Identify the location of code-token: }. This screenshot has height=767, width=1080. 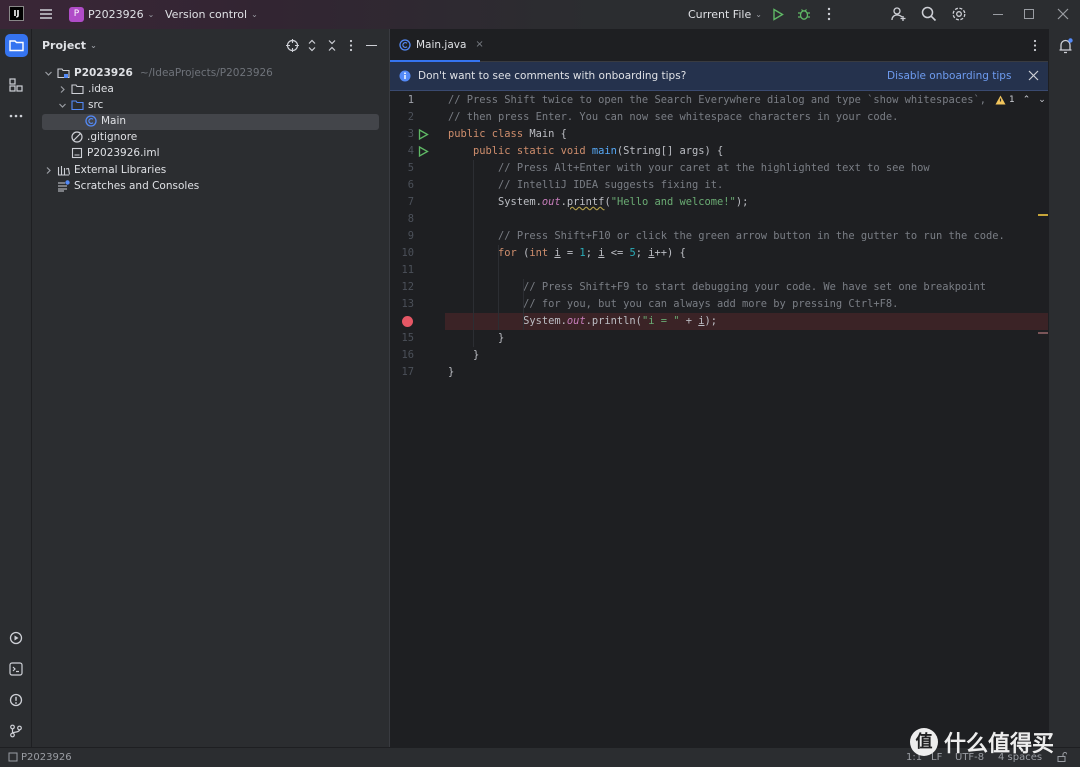
(464, 355).